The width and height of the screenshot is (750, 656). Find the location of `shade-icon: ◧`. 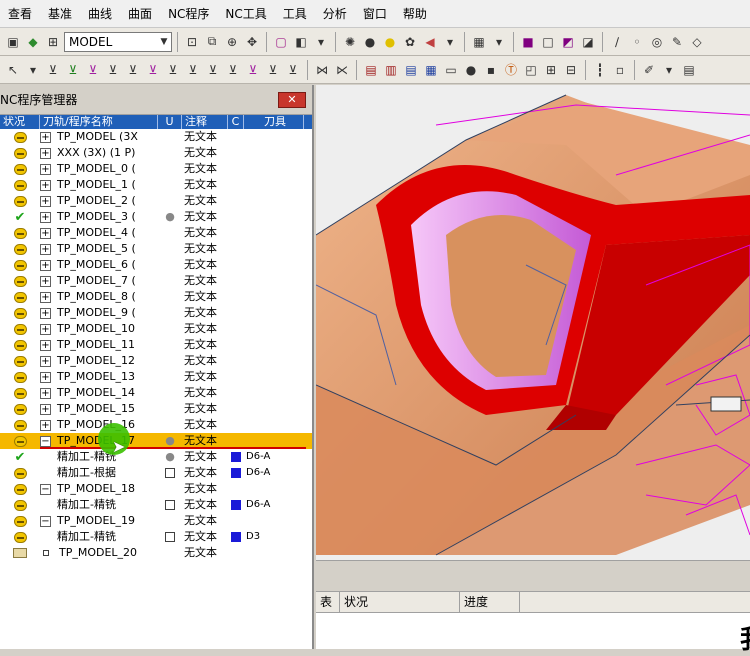

shade-icon: ◧ is located at coordinates (301, 42).